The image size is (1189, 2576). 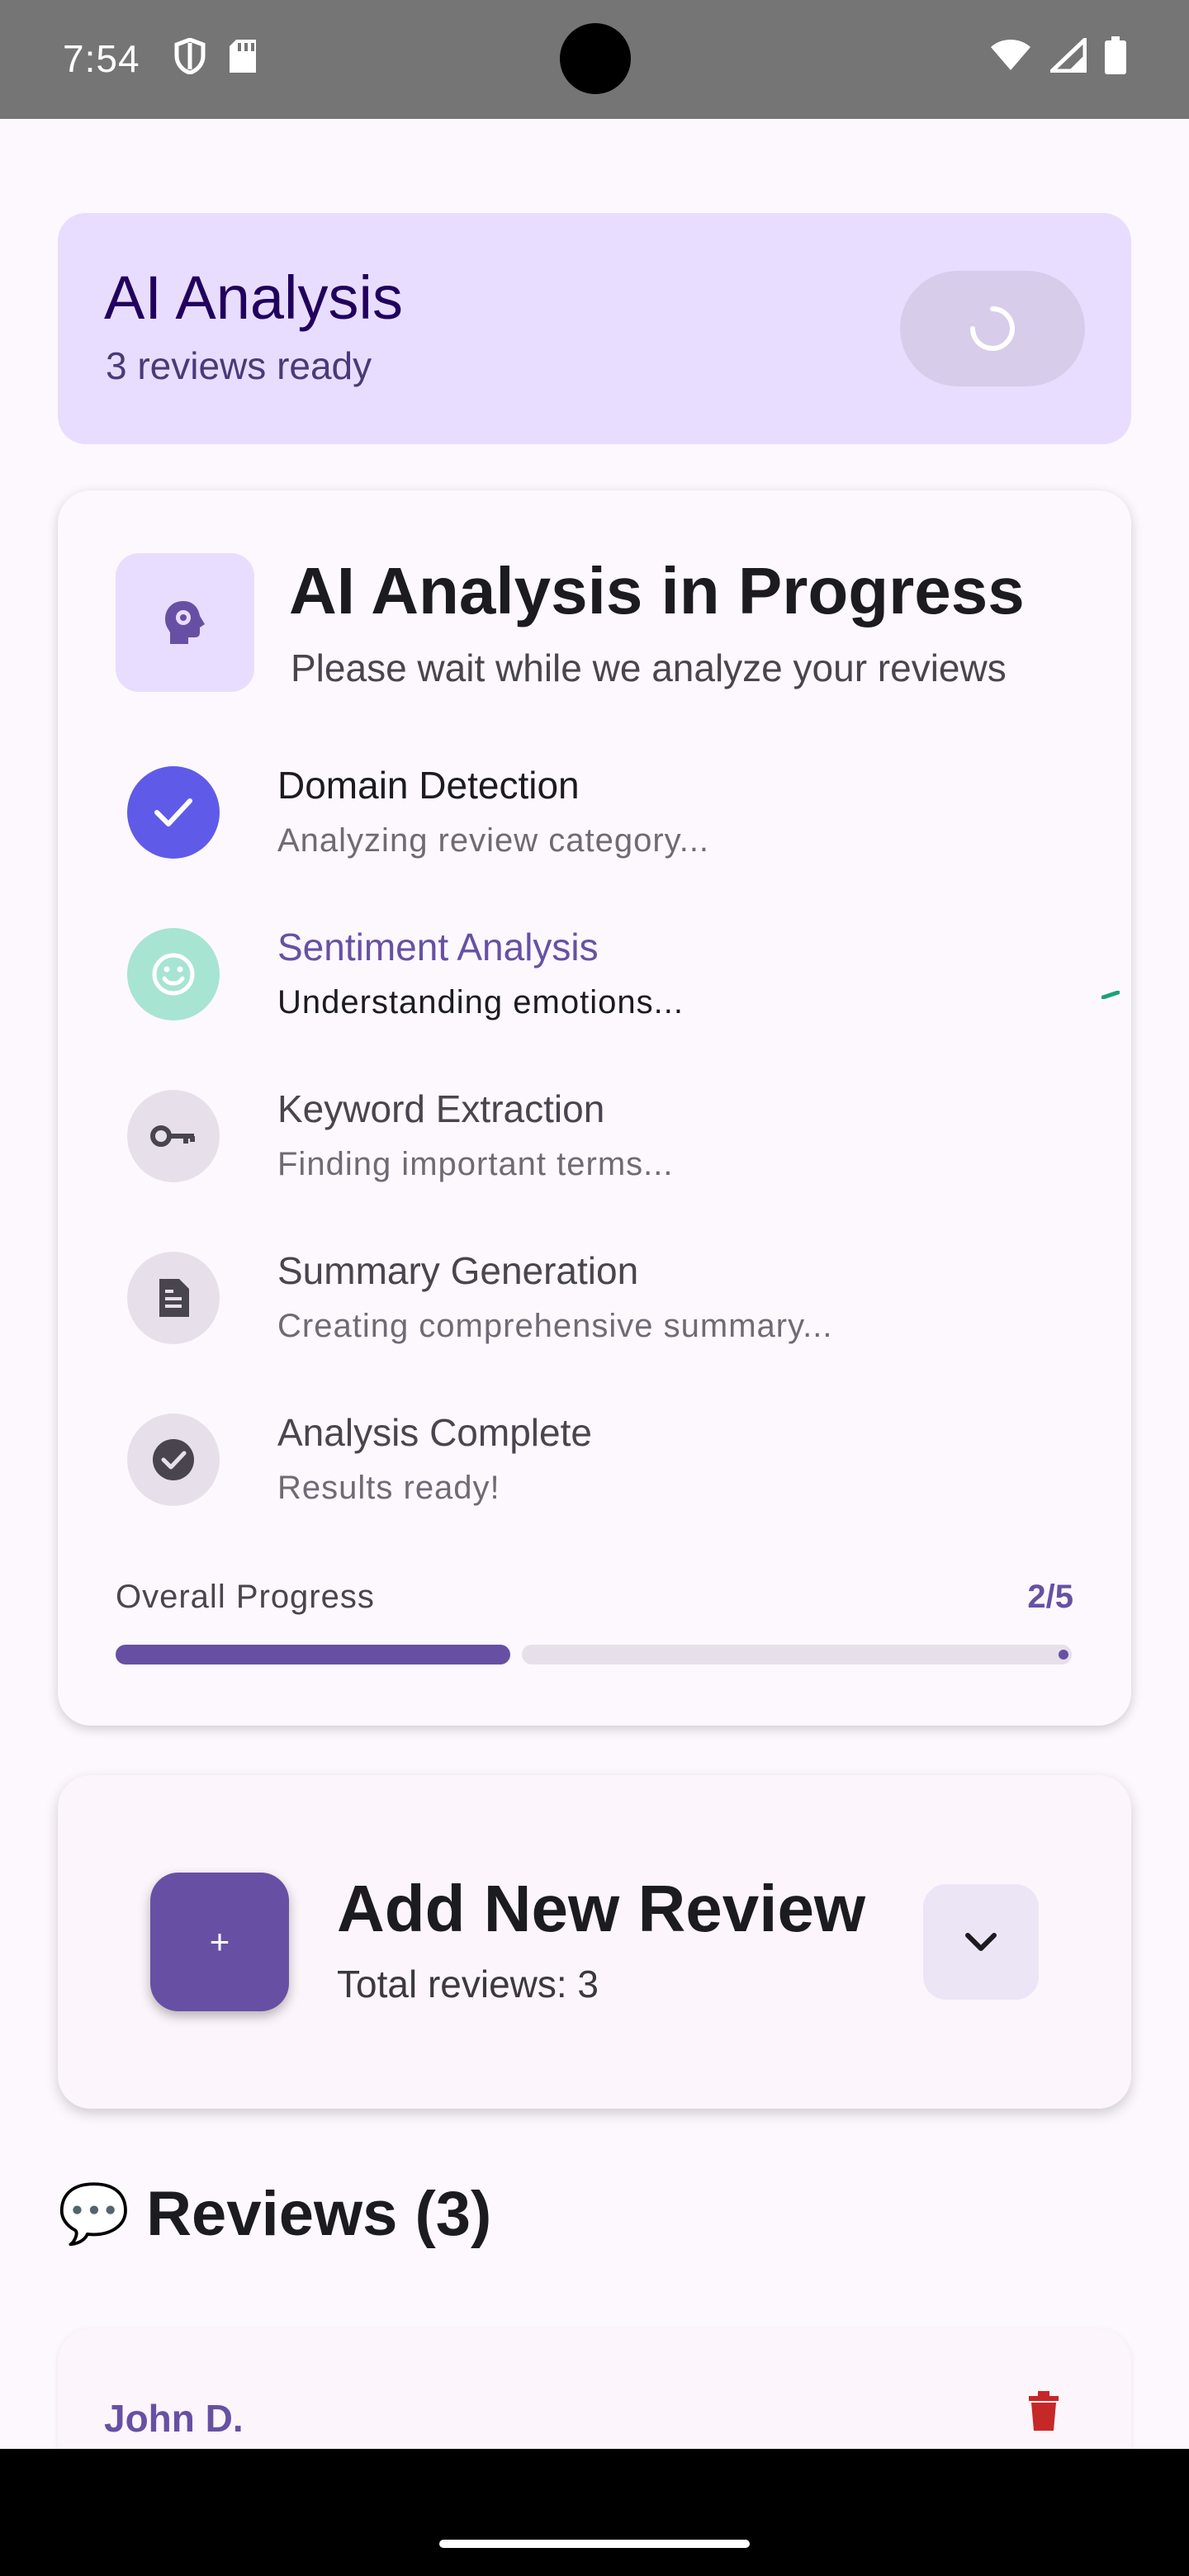 I want to click on loading-spinner-icon, so click(x=992, y=328).